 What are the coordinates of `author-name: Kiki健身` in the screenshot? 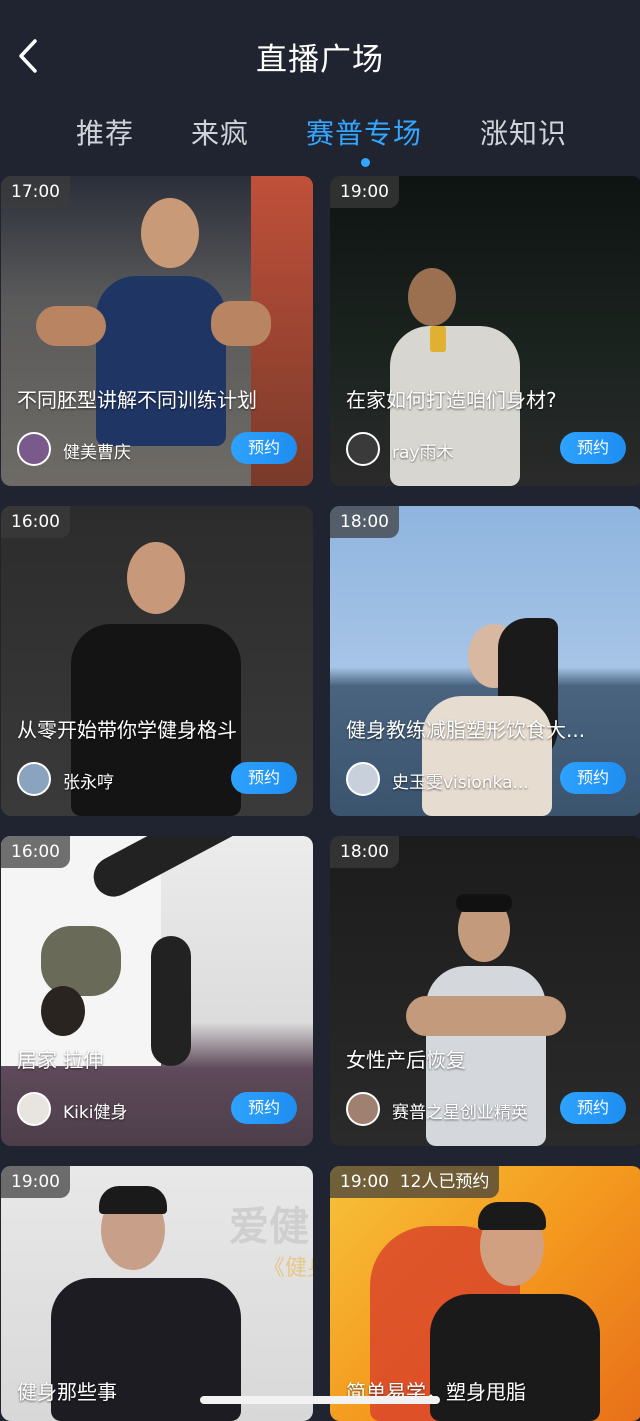 It's located at (95, 1113).